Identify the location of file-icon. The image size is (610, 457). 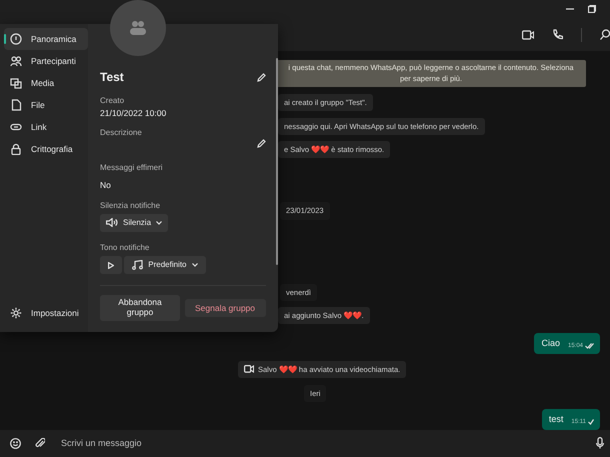
(16, 105).